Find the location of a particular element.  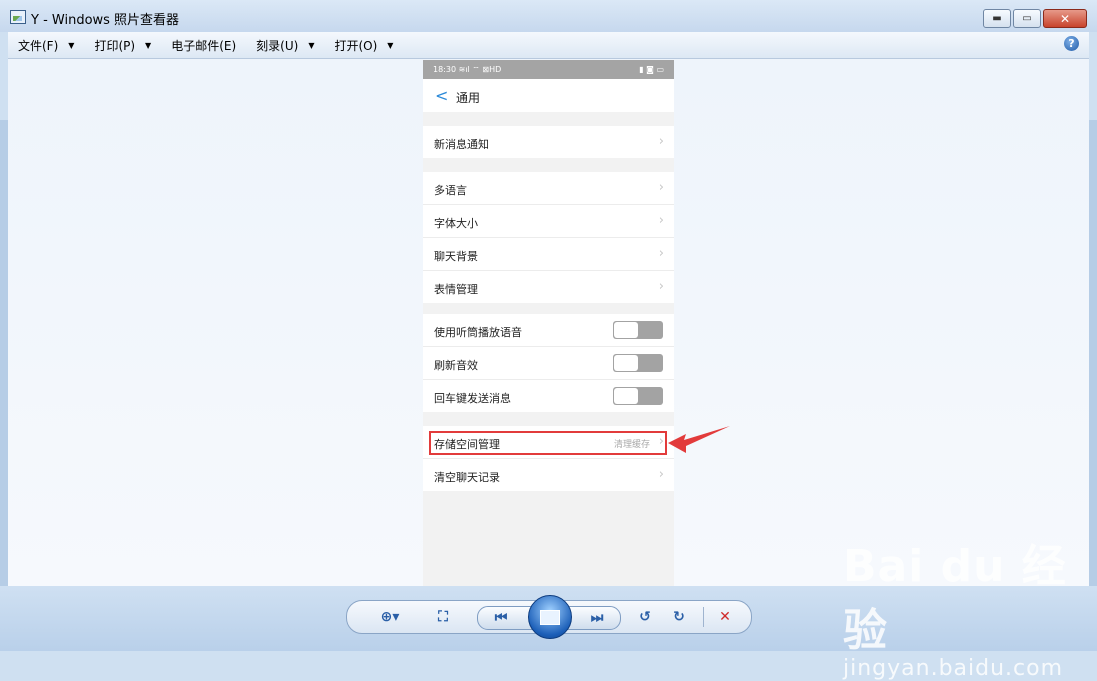

row-label: 表情管理 is located at coordinates (456, 289).